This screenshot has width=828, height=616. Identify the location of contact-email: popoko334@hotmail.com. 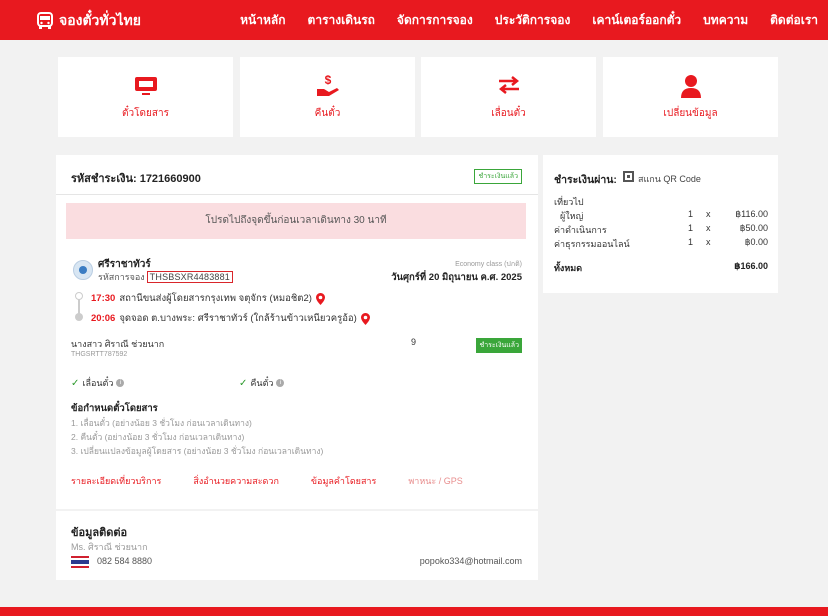
(470, 561).